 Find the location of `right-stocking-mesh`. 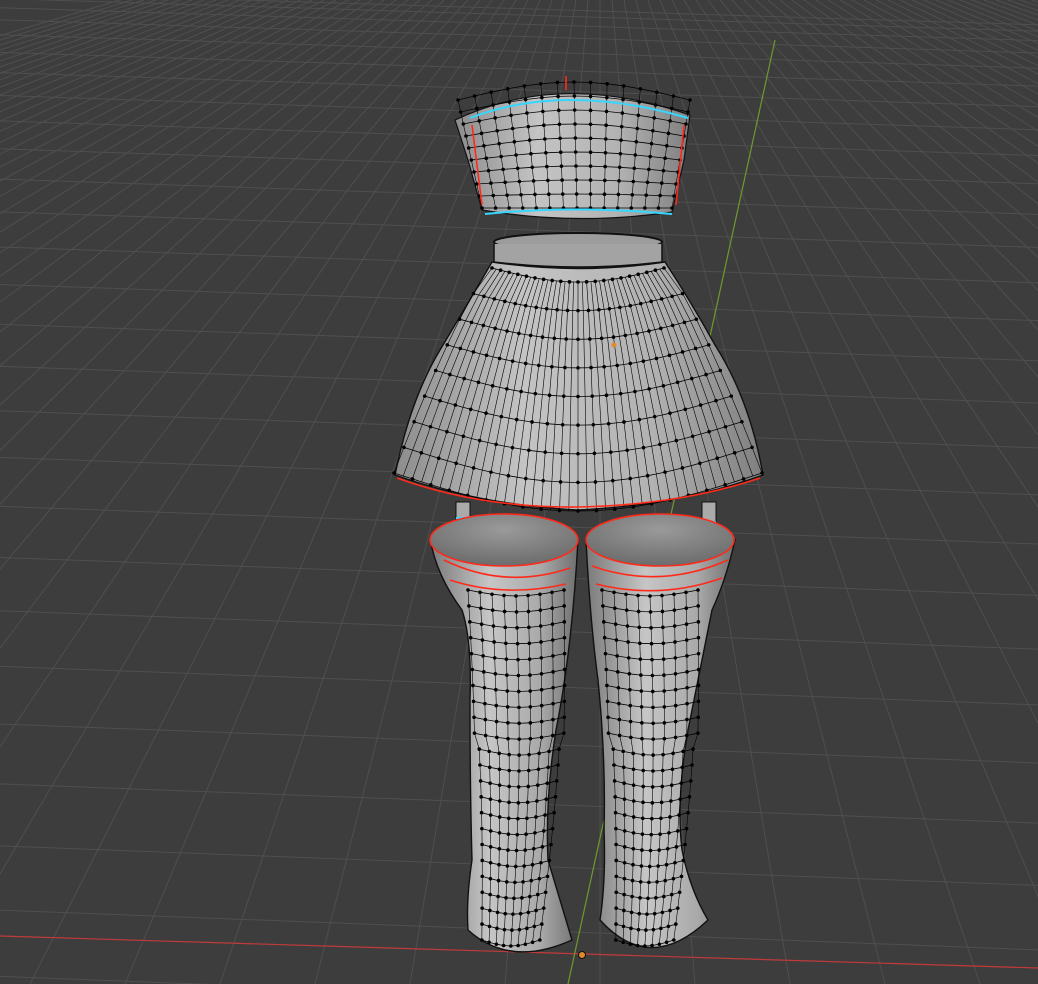

right-stocking-mesh is located at coordinates (660, 731).